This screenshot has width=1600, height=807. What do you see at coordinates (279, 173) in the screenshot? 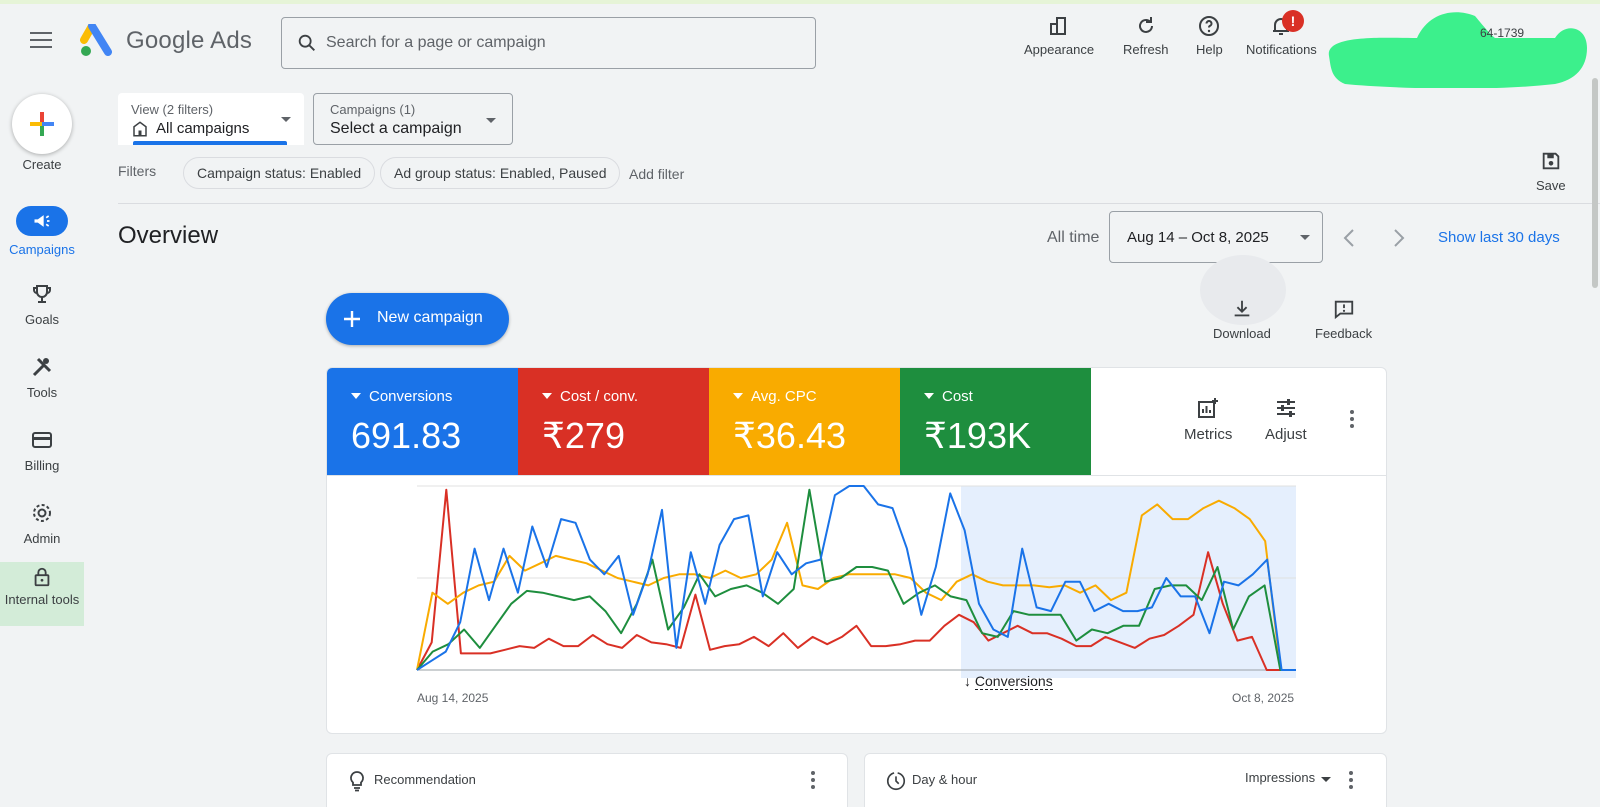
I see `filter-chip-campaign-status: Campaign status: Enabled` at bounding box center [279, 173].